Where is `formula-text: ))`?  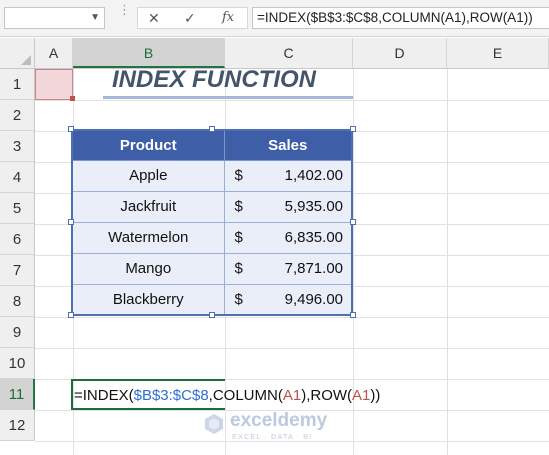
formula-text: )) is located at coordinates (375, 395).